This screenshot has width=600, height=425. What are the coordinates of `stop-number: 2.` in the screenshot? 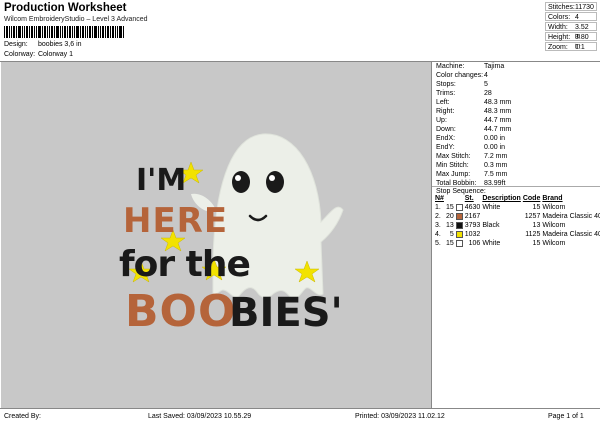 It's located at (438, 216).